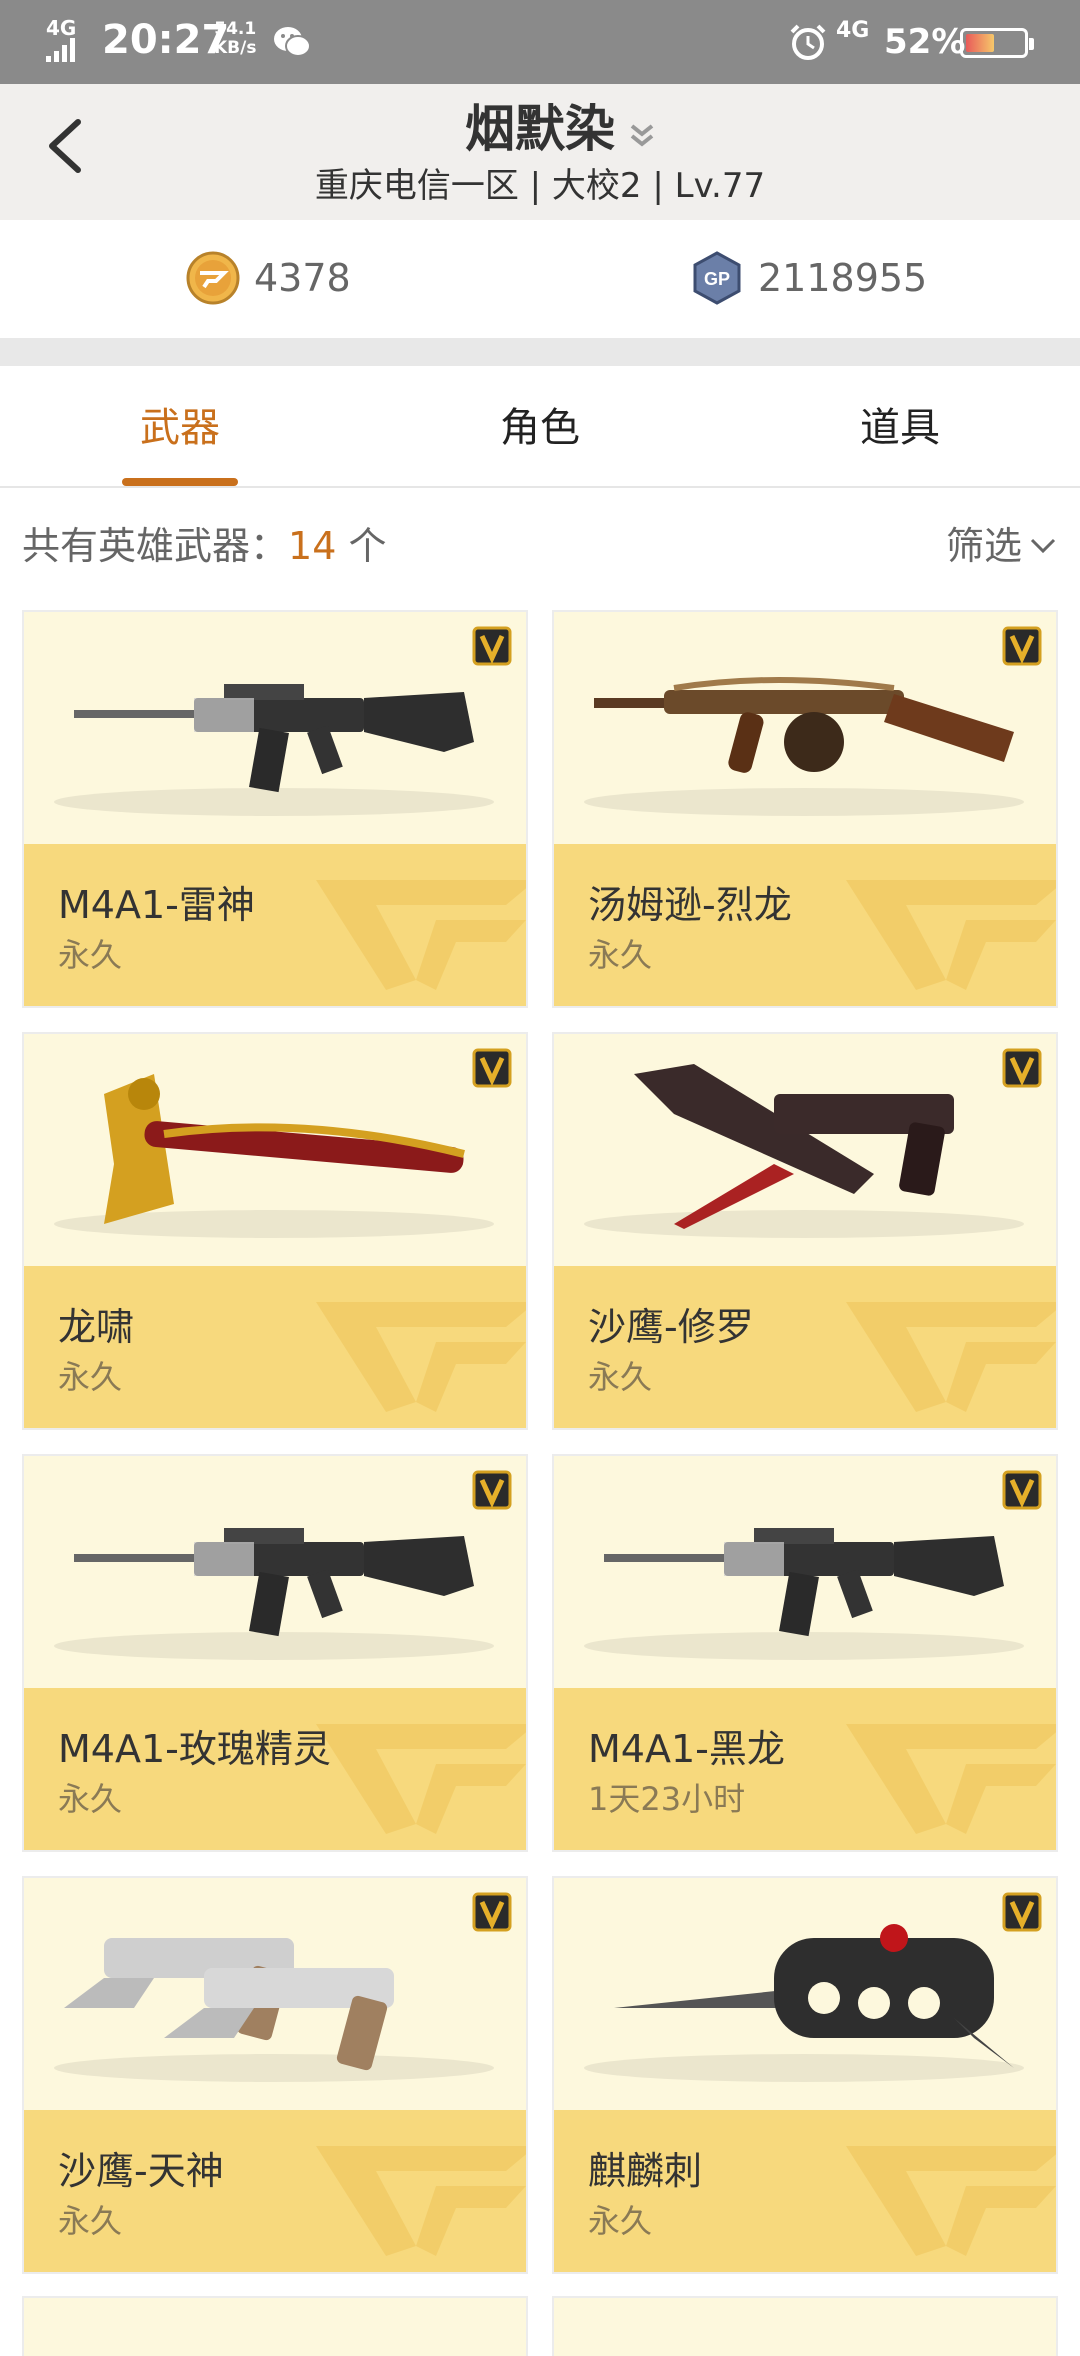 The image size is (1080, 2356). I want to click on weapon-card: 龙啸 永久, so click(275, 1231).